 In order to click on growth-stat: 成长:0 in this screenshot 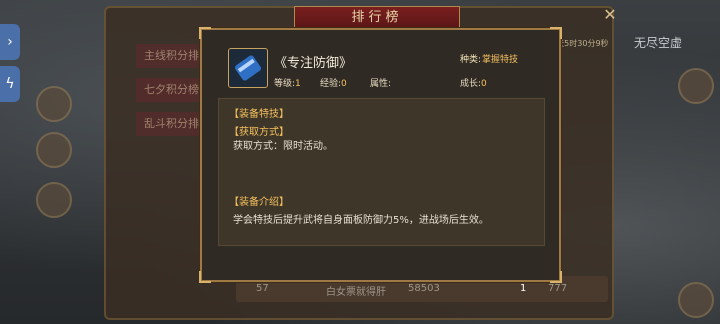, I will do `click(473, 82)`.